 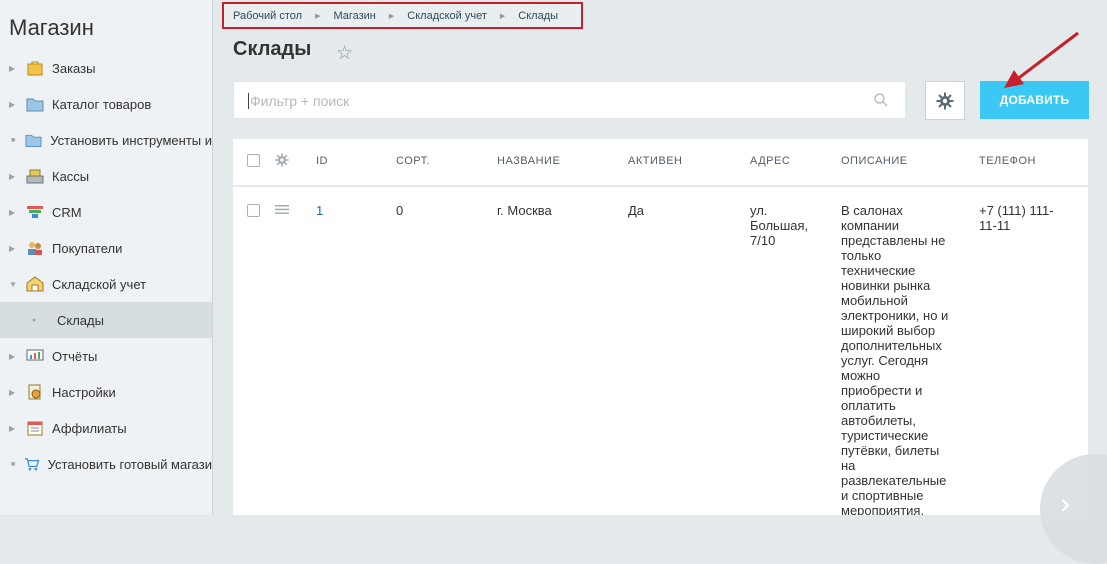 What do you see at coordinates (34, 392) in the screenshot?
I see `settings-icon` at bounding box center [34, 392].